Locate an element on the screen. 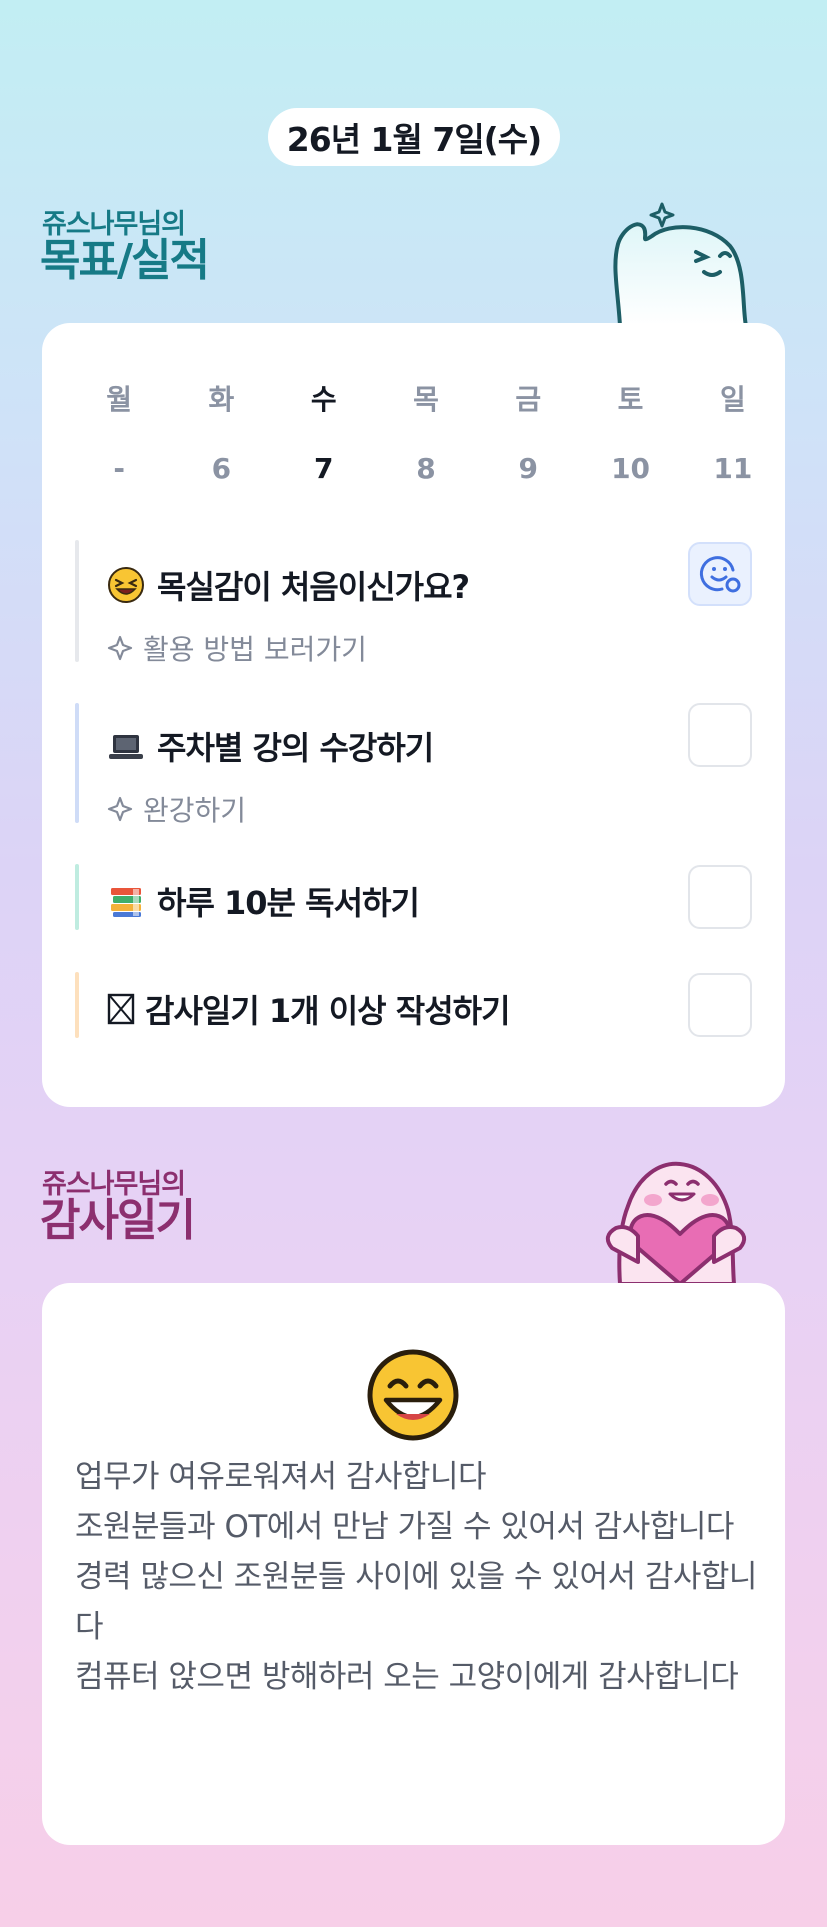  weekday-wed: 수 is located at coordinates (324, 398).